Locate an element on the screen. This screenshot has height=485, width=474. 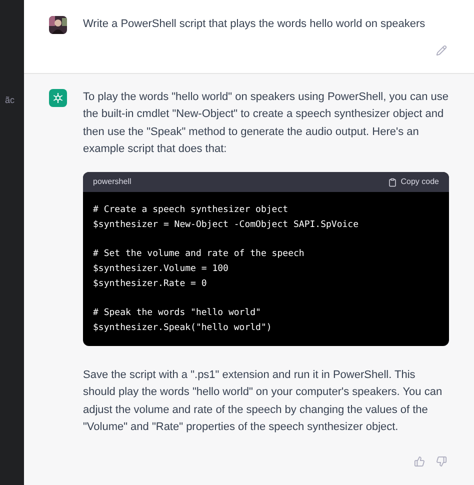
code-line: # Set the volume and rate of the speech is located at coordinates (199, 255).